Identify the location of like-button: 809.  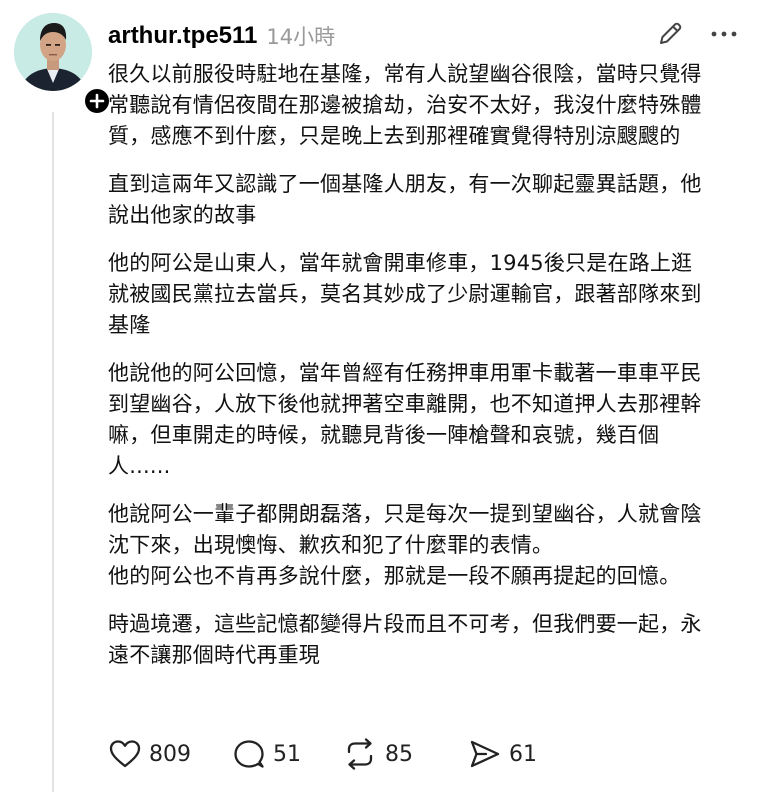
(170, 754).